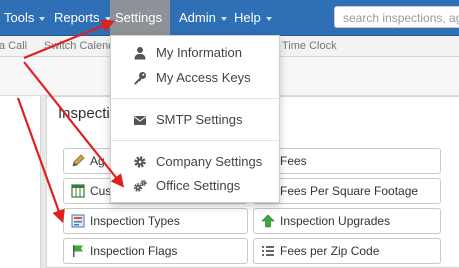 This screenshot has height=268, width=459. I want to click on fees-per-zip-code-label: Fees per Zip Code, so click(330, 251).